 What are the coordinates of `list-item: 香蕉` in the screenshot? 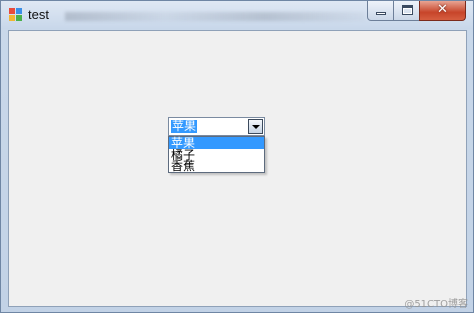 It's located at (216, 166).